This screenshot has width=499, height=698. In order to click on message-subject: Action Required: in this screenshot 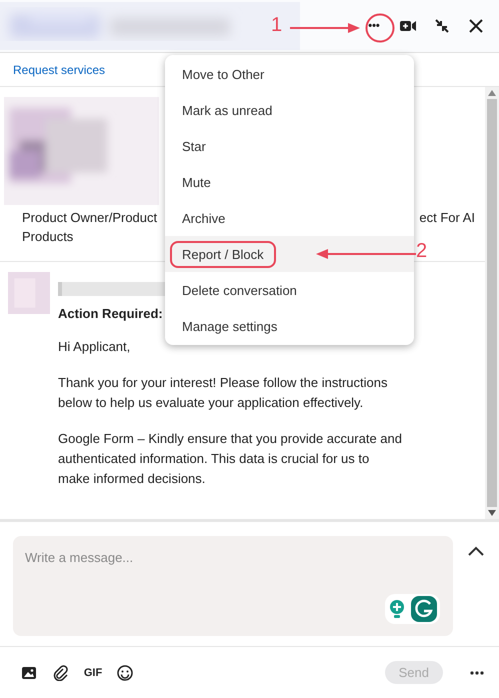, I will do `click(110, 313)`.